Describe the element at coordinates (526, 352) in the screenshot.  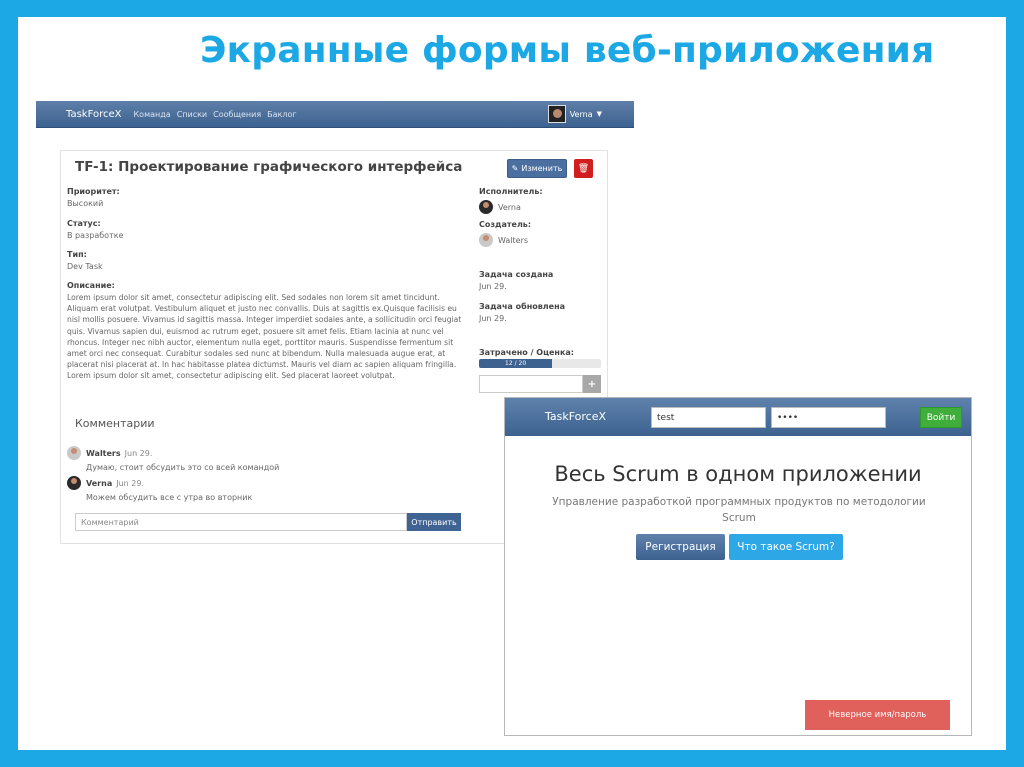
I see `spent-label: Затрачено / Оценка:` at that location.